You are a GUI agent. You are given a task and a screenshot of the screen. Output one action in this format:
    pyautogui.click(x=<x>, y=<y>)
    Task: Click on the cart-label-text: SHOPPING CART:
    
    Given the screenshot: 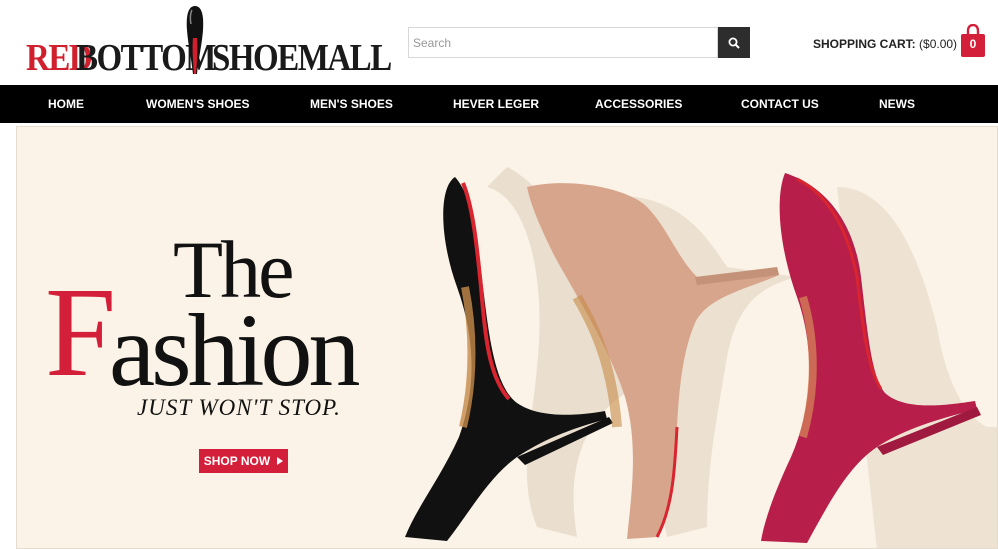 What is the action you would take?
    pyautogui.click(x=864, y=44)
    